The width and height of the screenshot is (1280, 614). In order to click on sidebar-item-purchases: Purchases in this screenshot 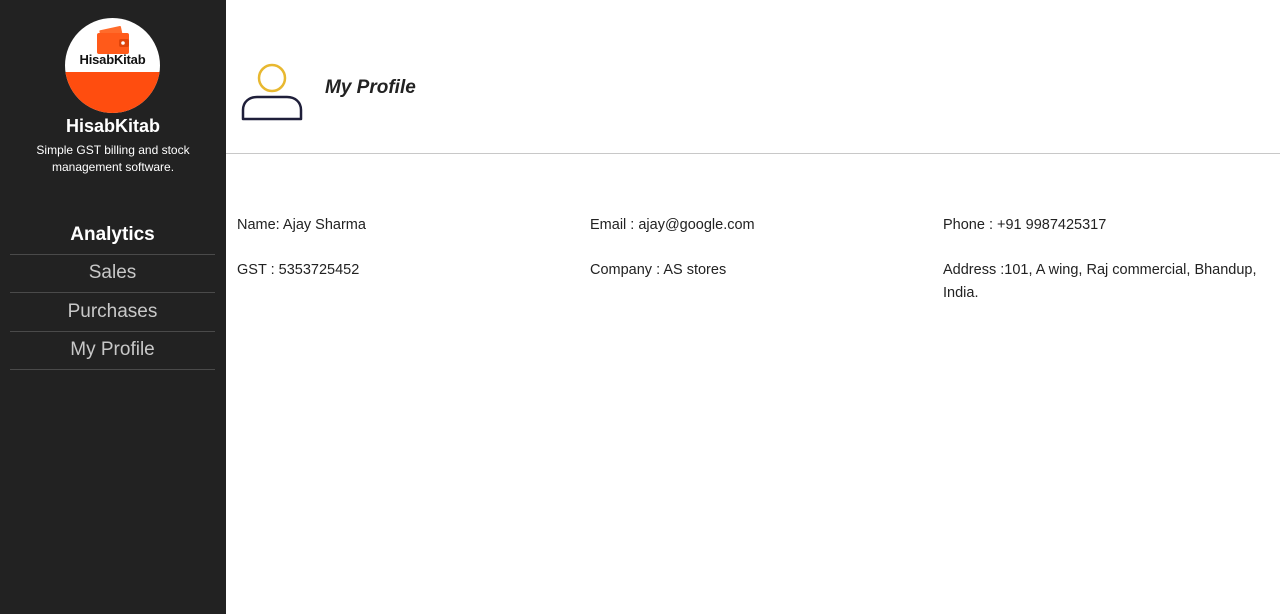, I will do `click(112, 312)`.